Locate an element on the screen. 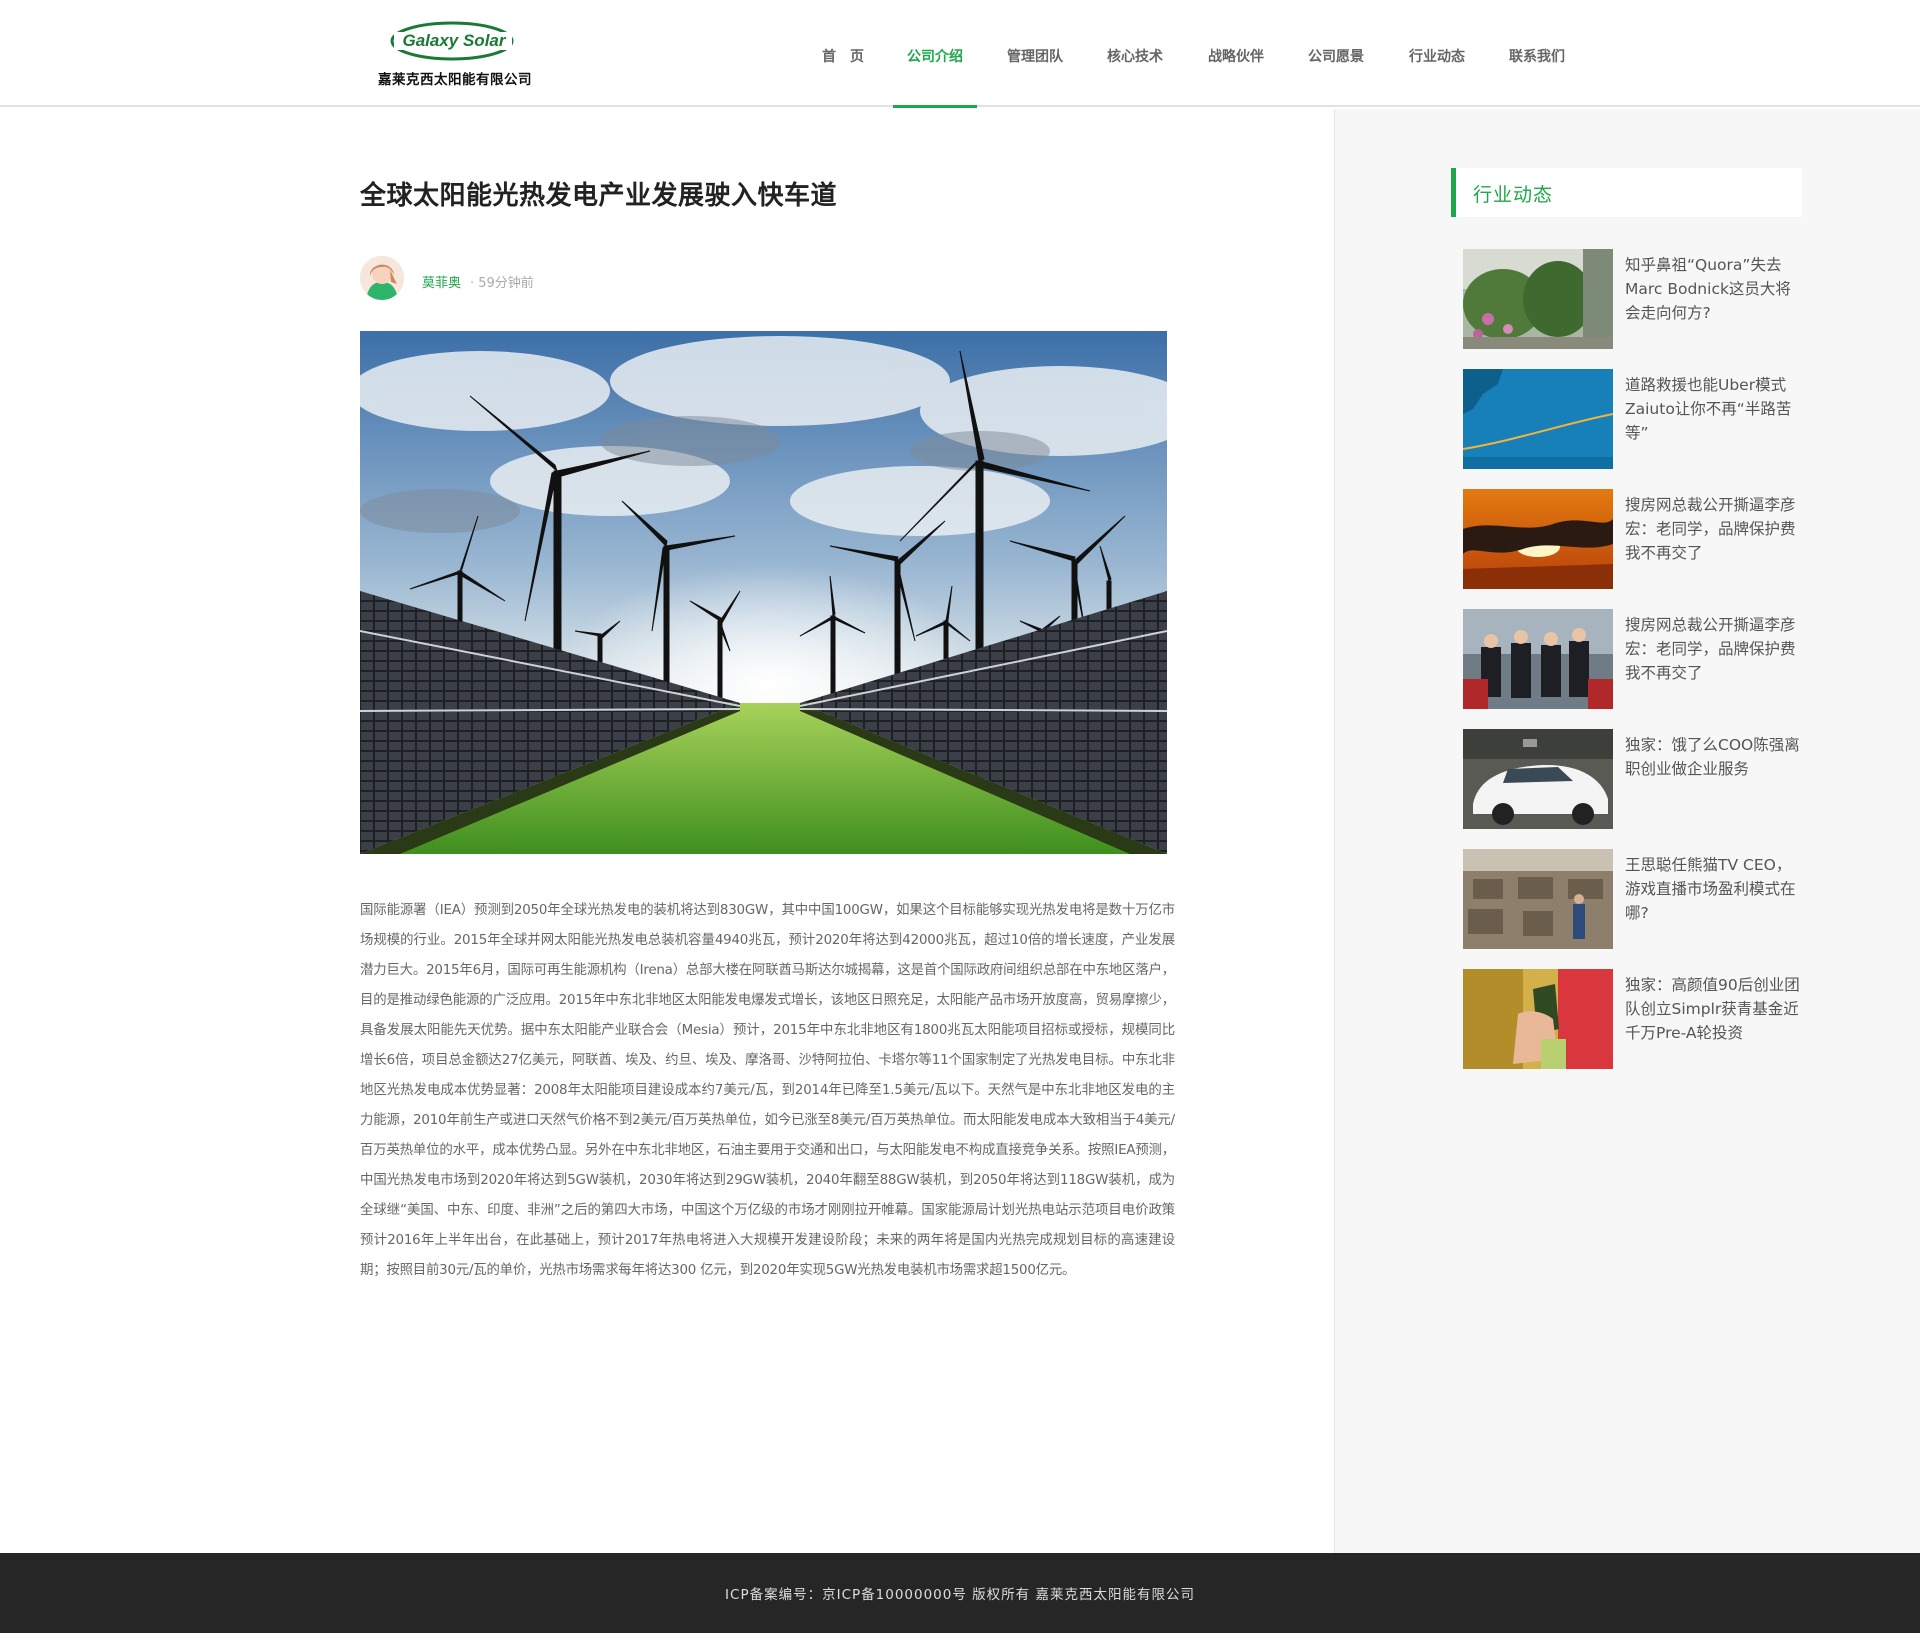  author-name: 莫菲奥 is located at coordinates (441, 281).